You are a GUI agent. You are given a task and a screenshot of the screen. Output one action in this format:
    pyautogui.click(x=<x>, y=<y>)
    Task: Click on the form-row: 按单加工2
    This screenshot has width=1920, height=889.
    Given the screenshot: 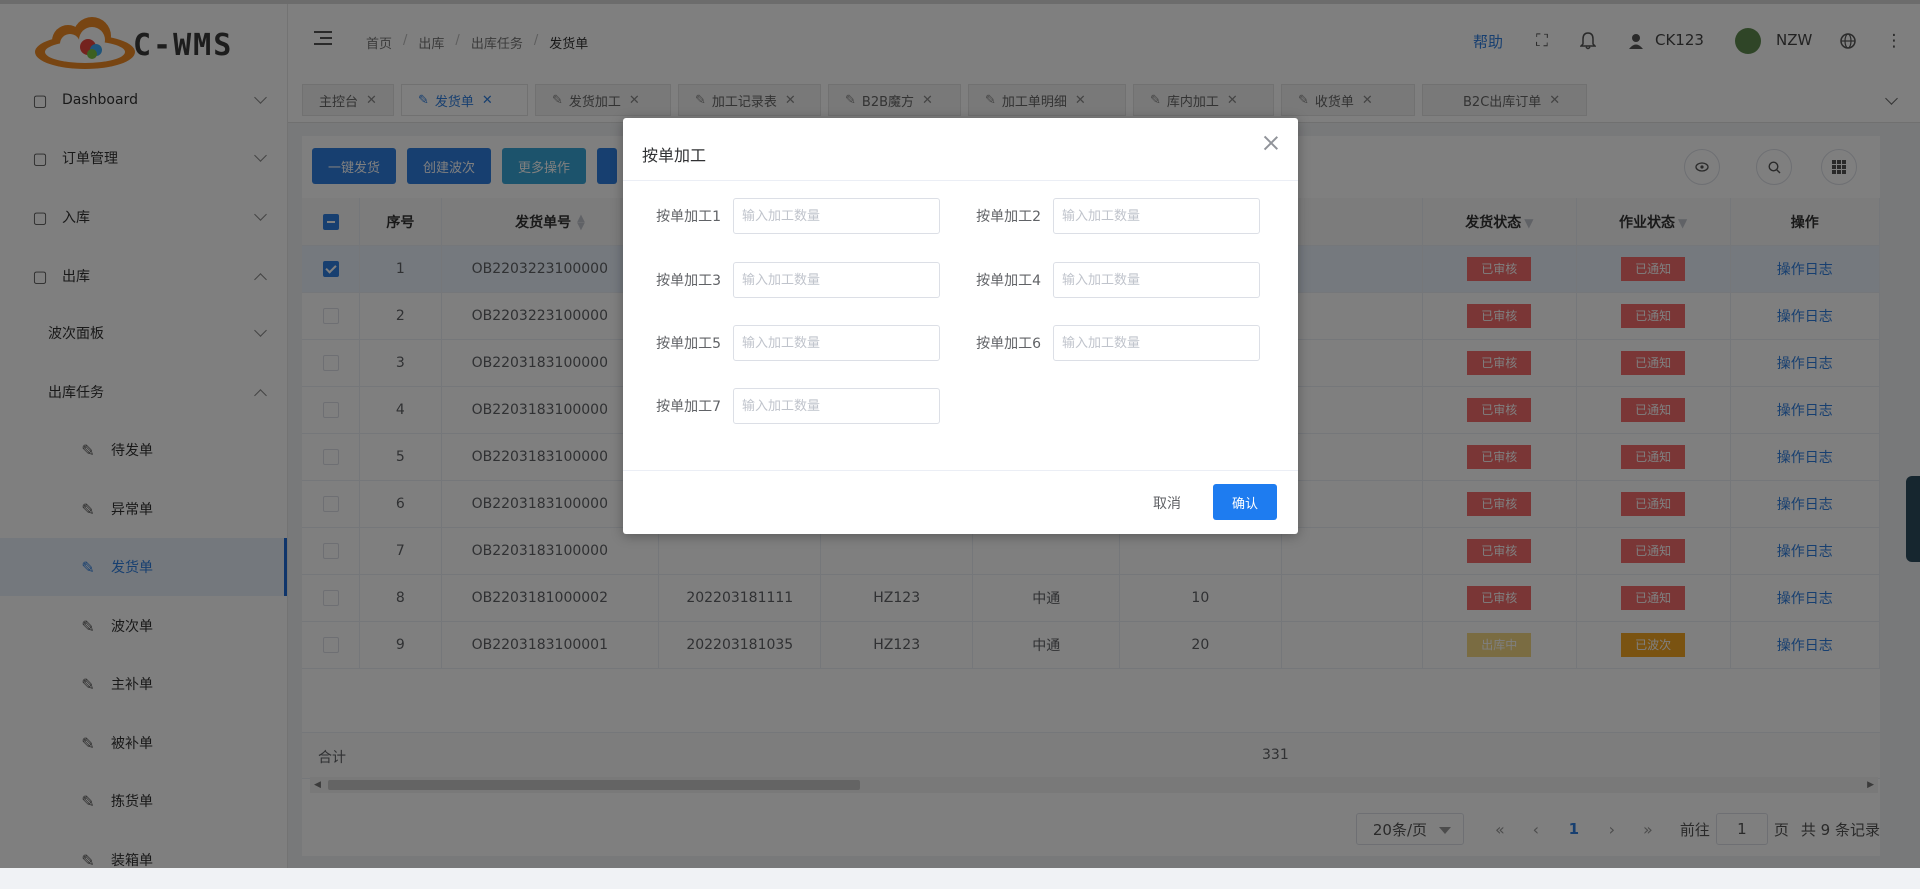 What is the action you would take?
    pyautogui.click(x=1106, y=216)
    